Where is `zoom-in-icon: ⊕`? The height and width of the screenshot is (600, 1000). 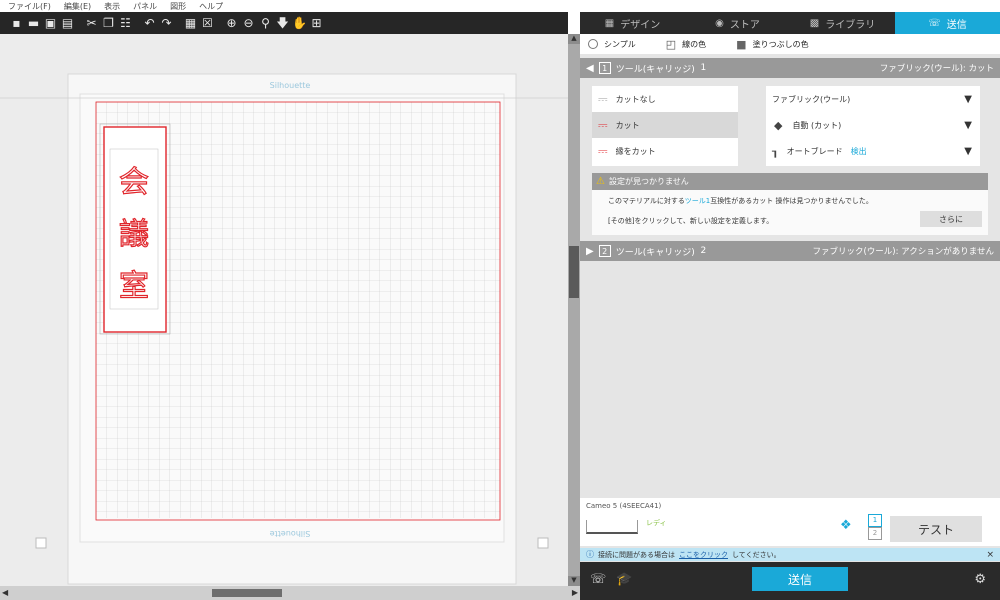 zoom-in-icon: ⊕ is located at coordinates (231, 23).